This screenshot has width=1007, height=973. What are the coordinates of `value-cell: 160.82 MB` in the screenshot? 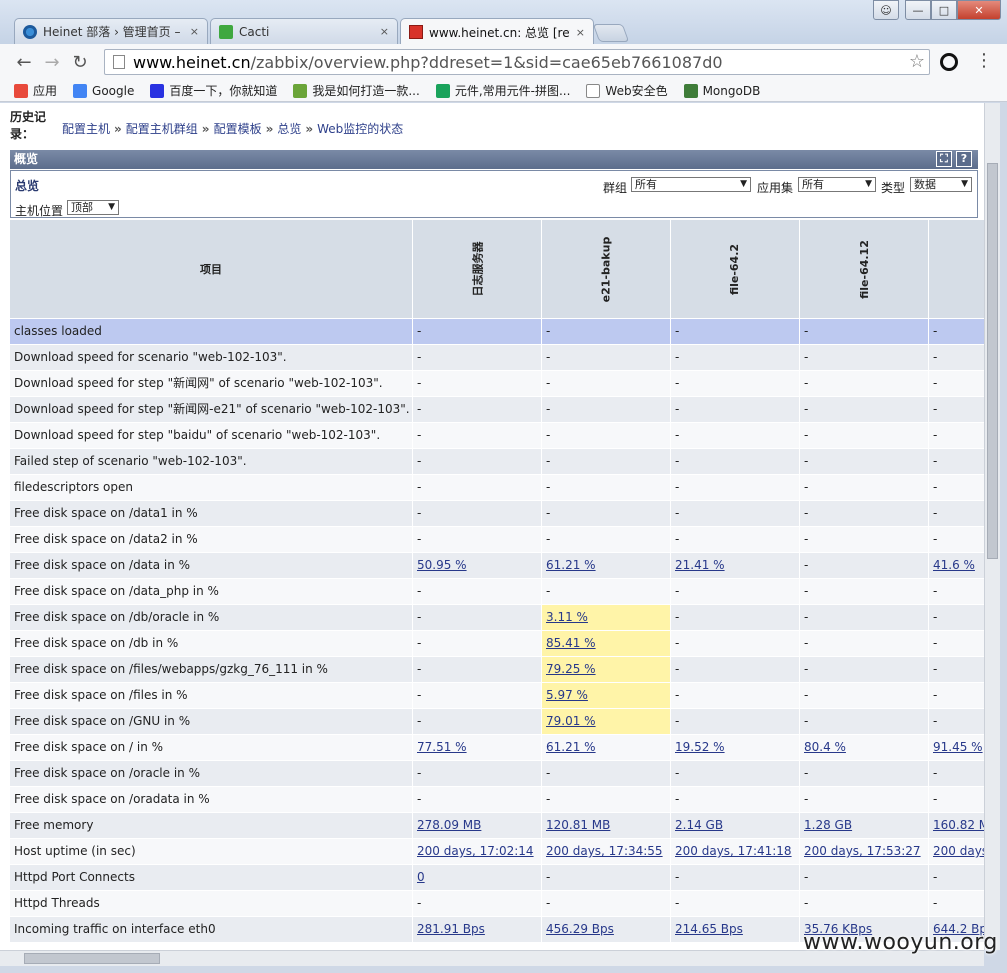 It's located at (956, 825).